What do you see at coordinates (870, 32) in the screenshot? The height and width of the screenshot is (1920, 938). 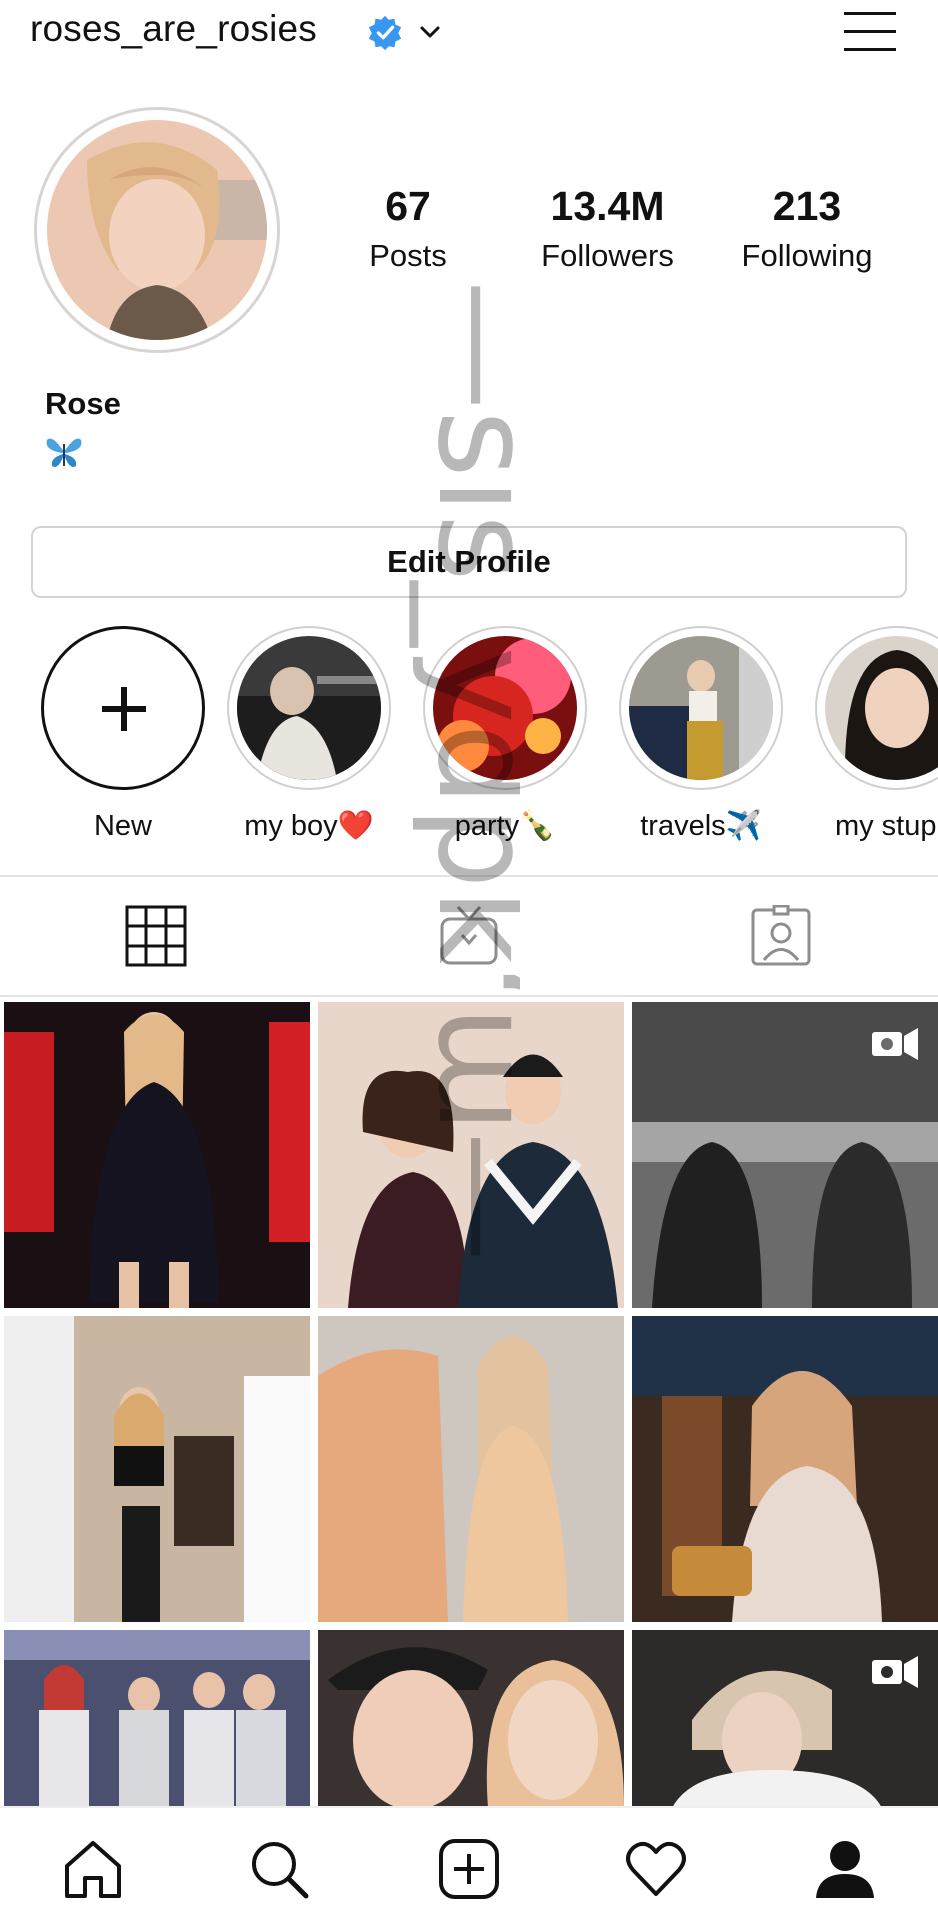 I see `hamburger-menu-icon` at bounding box center [870, 32].